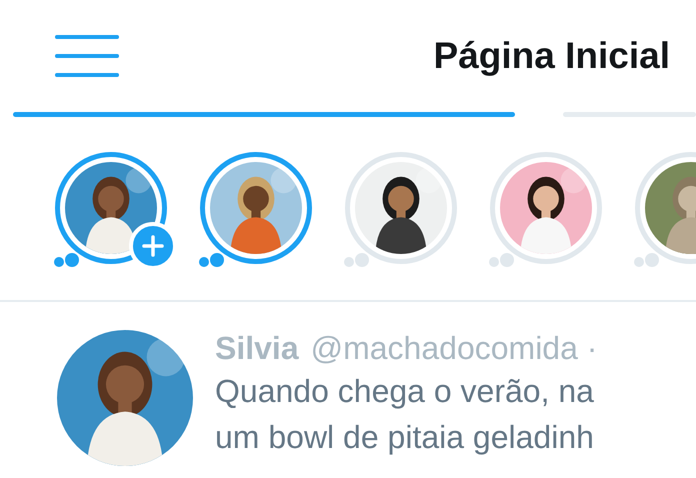  I want to click on user-handle: @machadocomida ·, so click(454, 348).